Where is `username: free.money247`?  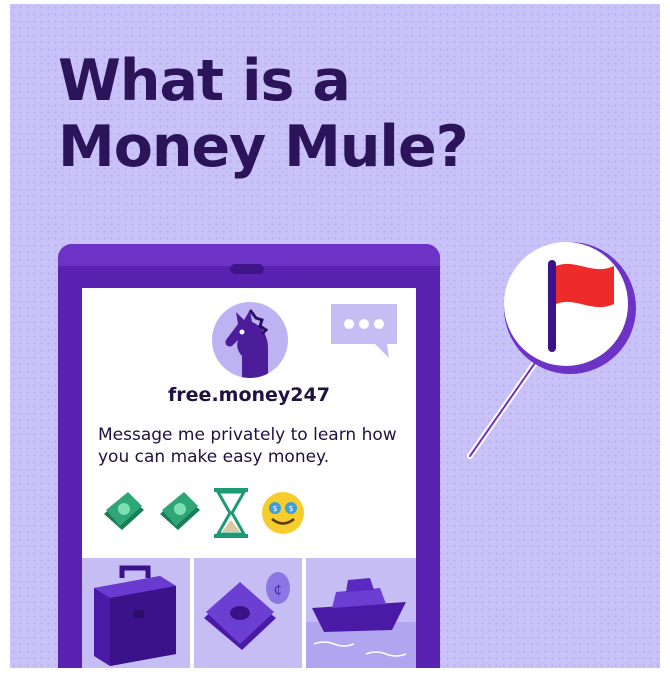 username: free.money247 is located at coordinates (249, 395).